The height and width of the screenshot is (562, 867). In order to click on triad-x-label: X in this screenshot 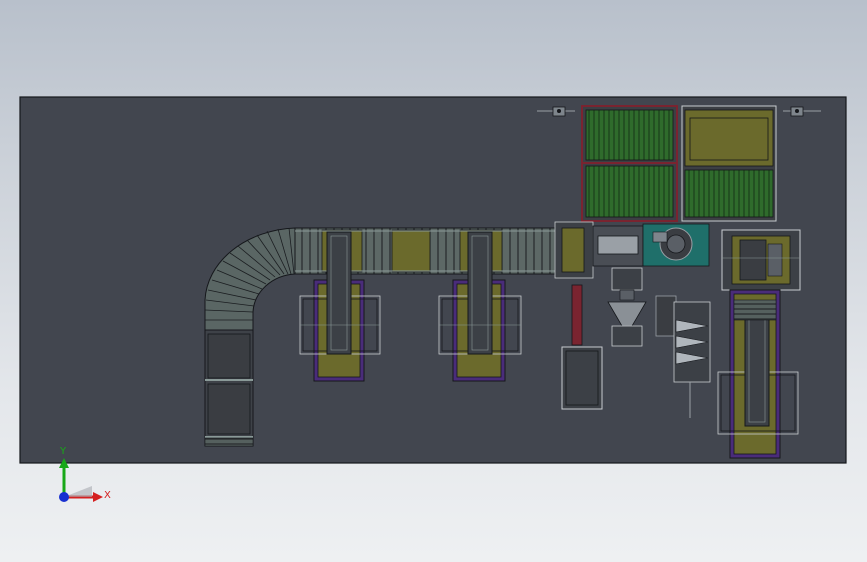, I will do `click(107, 495)`.